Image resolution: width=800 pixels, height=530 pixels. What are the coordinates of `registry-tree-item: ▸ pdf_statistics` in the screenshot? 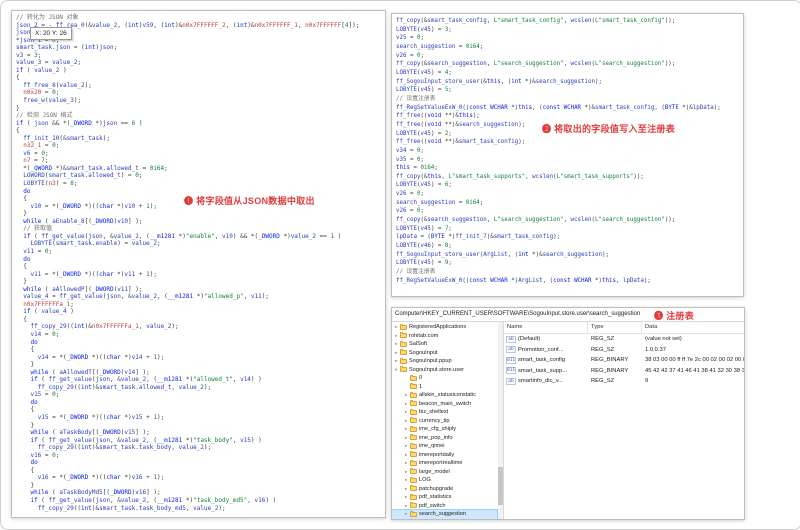 It's located at (444, 497).